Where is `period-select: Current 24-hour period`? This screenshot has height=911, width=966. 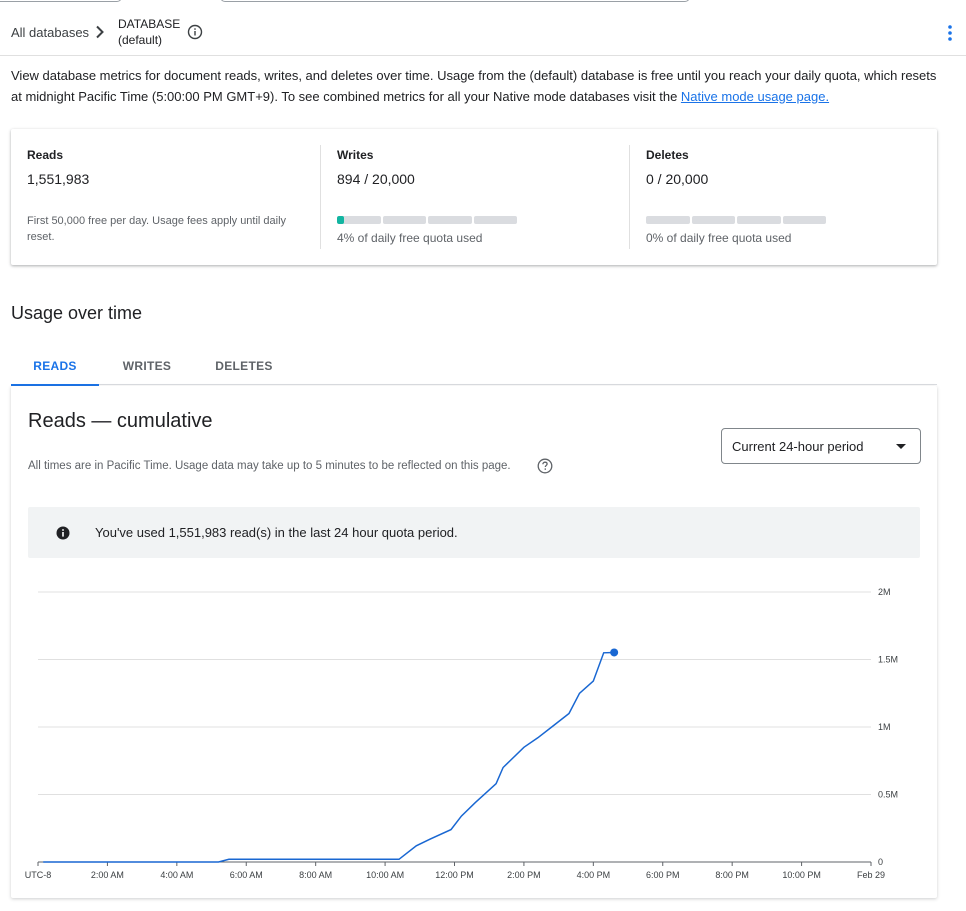
period-select: Current 24-hour period is located at coordinates (821, 446).